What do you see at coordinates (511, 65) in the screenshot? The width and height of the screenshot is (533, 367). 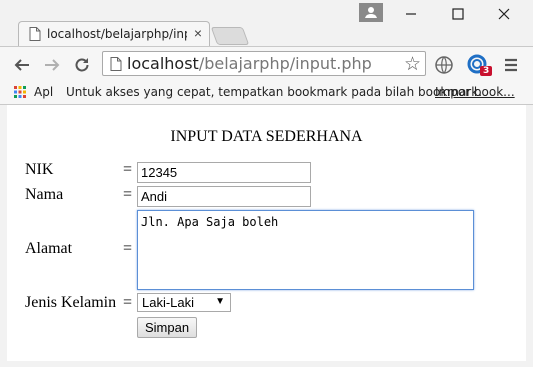 I see `menu-icon` at bounding box center [511, 65].